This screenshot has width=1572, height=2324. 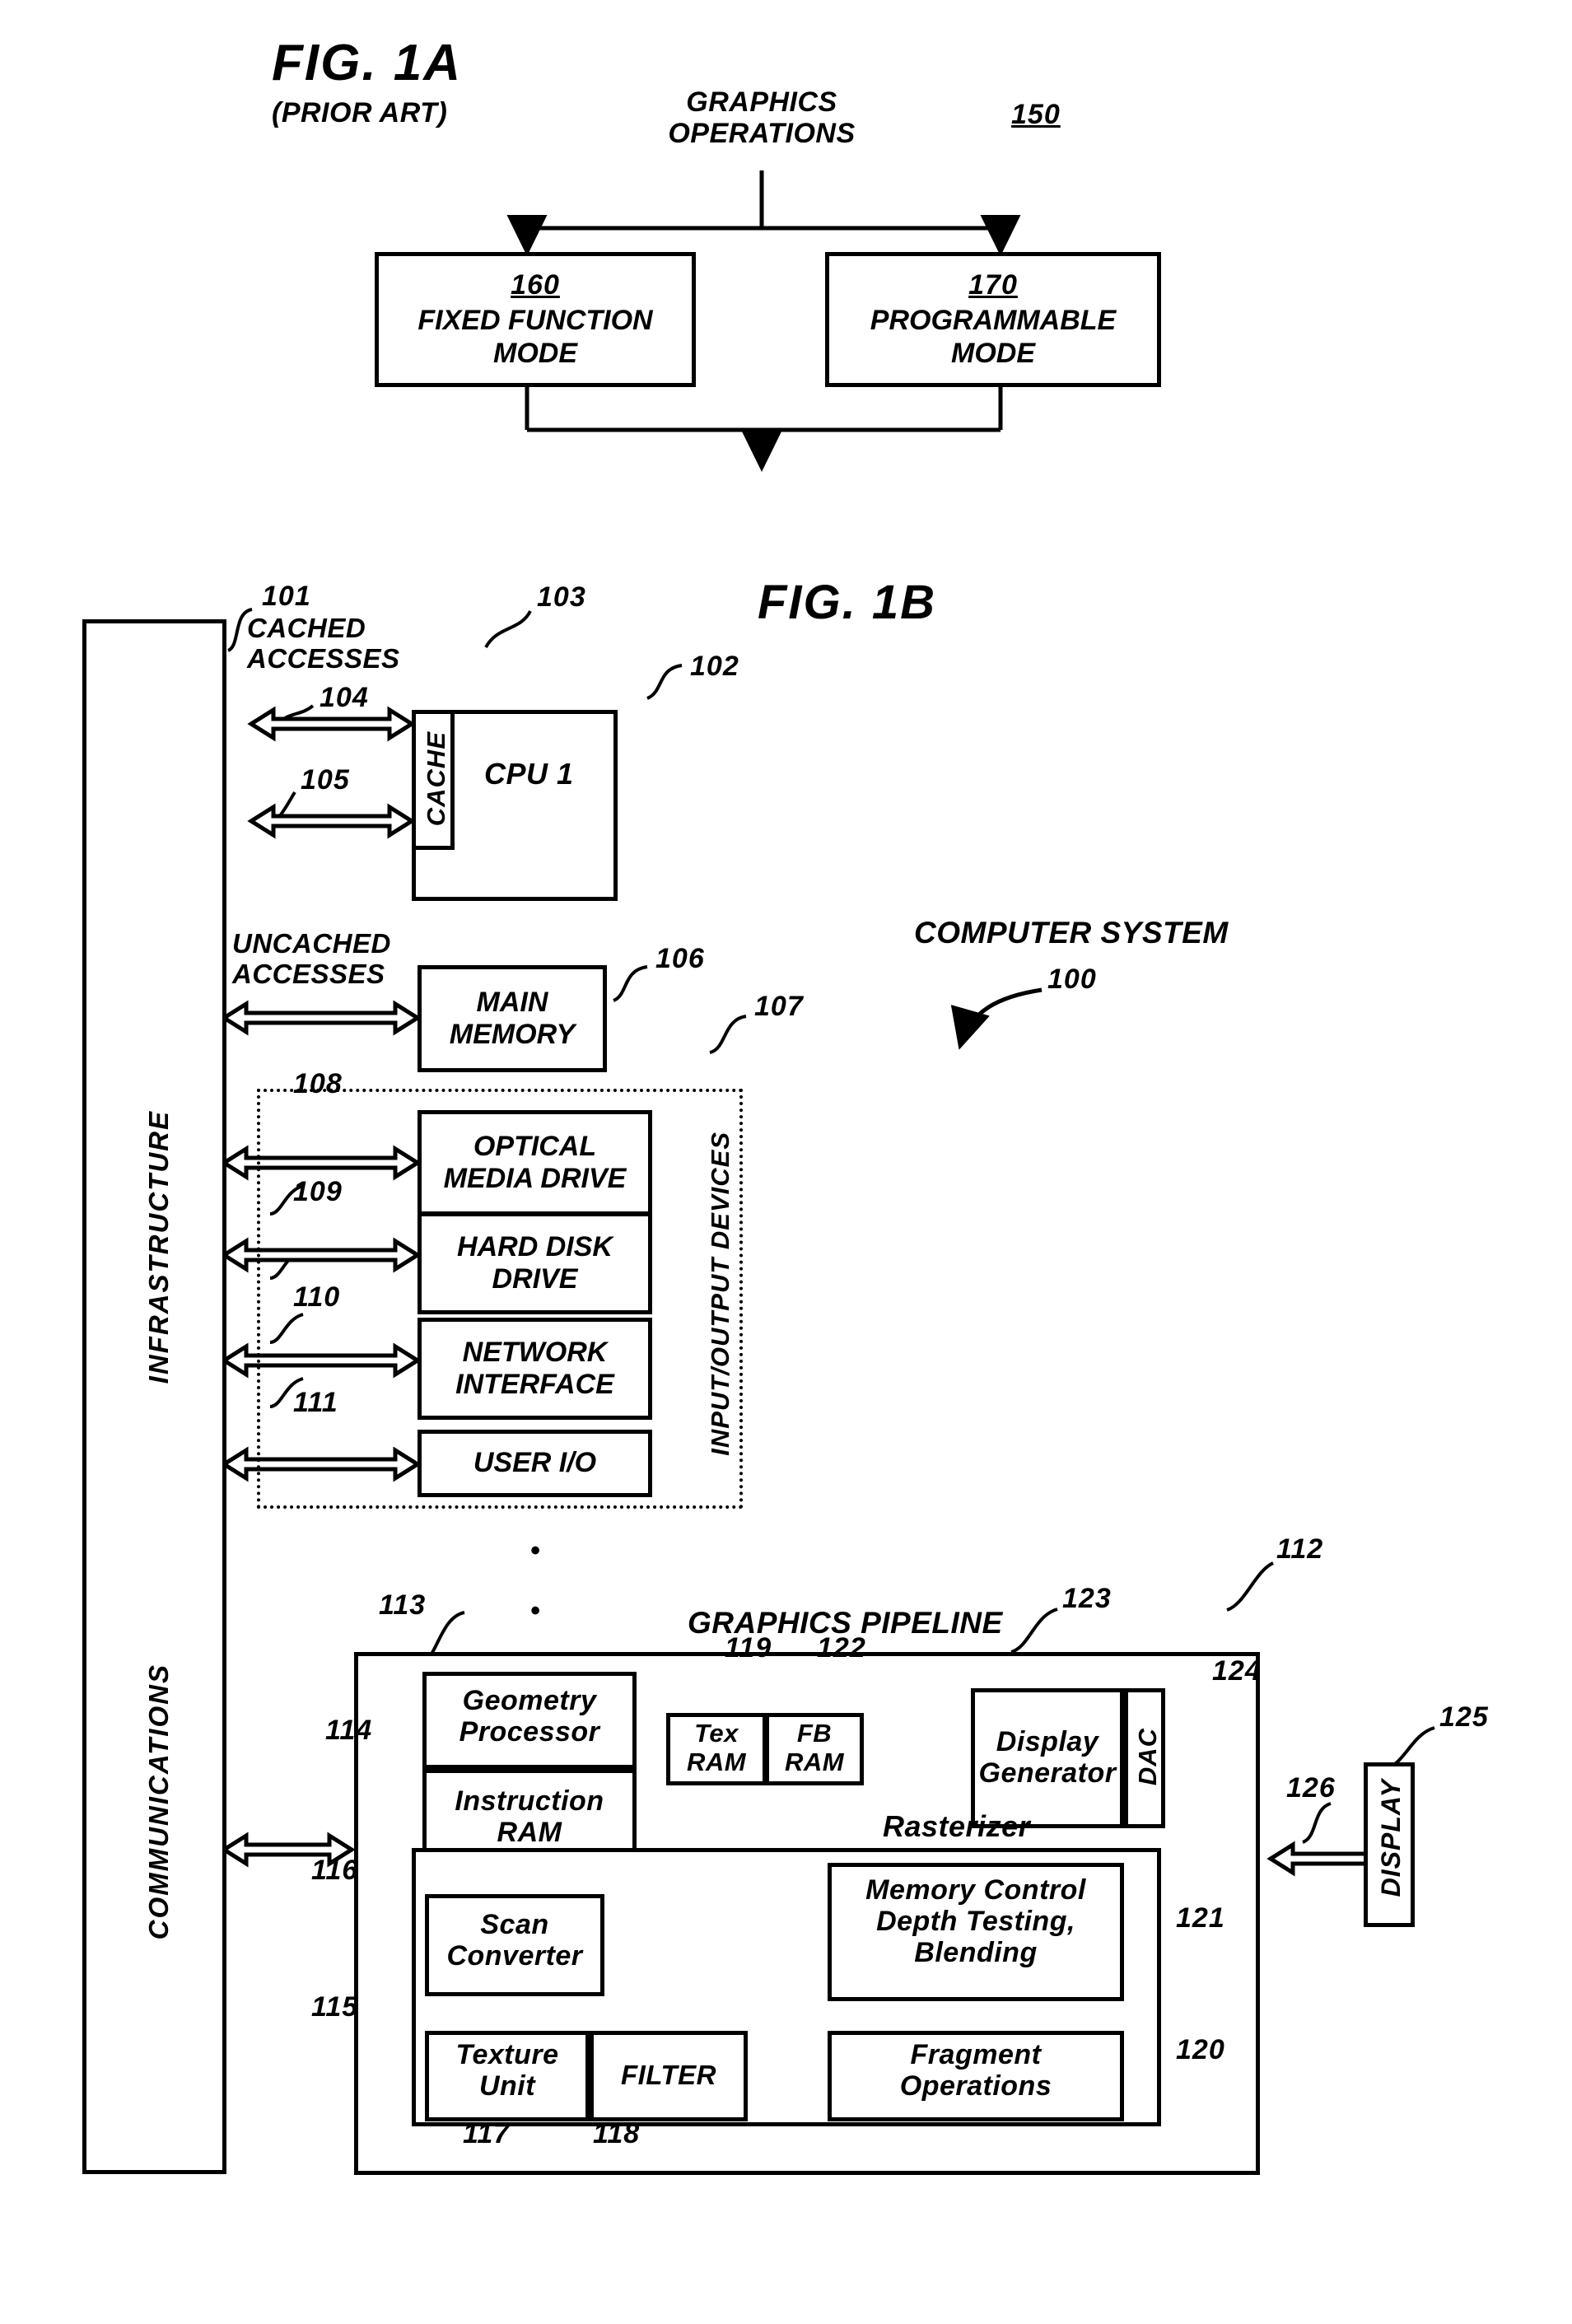 I want to click on ref-126: 126, so click(x=1311, y=1788).